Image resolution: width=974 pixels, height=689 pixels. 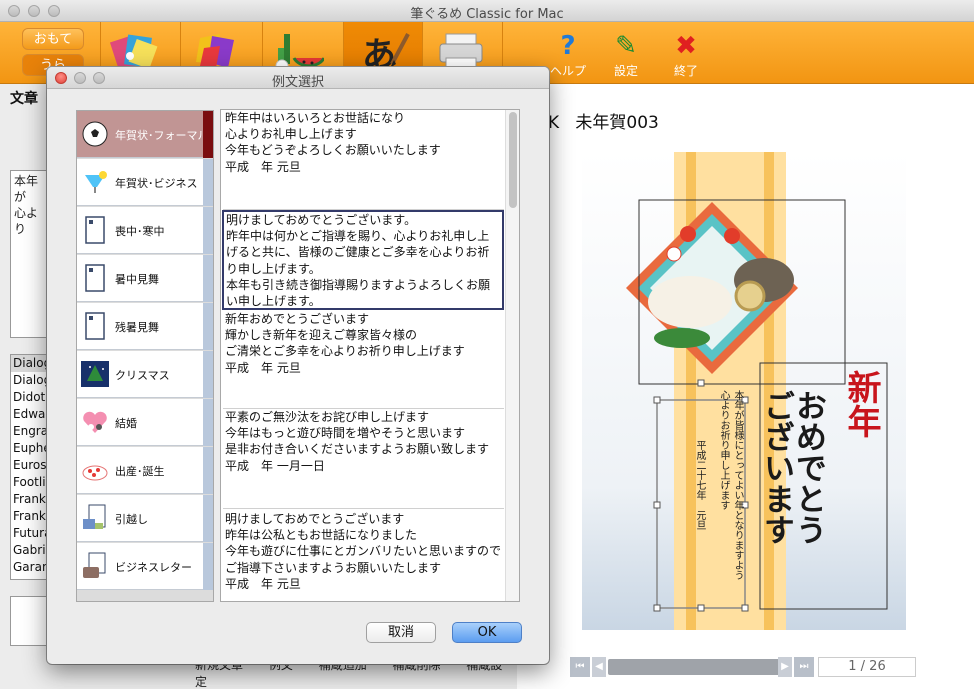 What do you see at coordinates (96, 182) in the screenshot?
I see `tropical-drink-icon` at bounding box center [96, 182].